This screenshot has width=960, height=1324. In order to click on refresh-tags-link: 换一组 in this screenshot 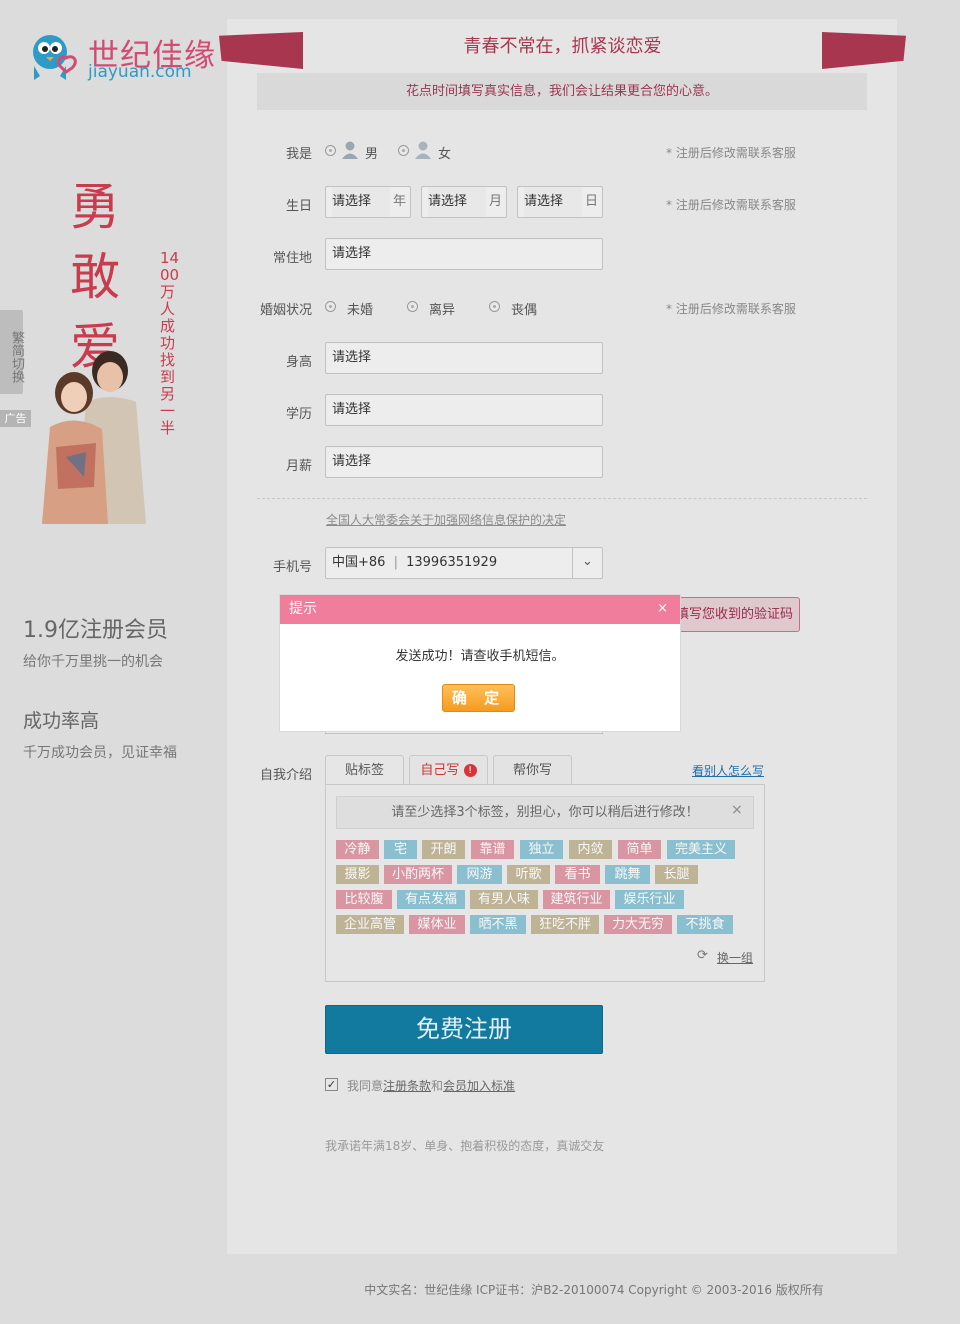, I will do `click(735, 957)`.